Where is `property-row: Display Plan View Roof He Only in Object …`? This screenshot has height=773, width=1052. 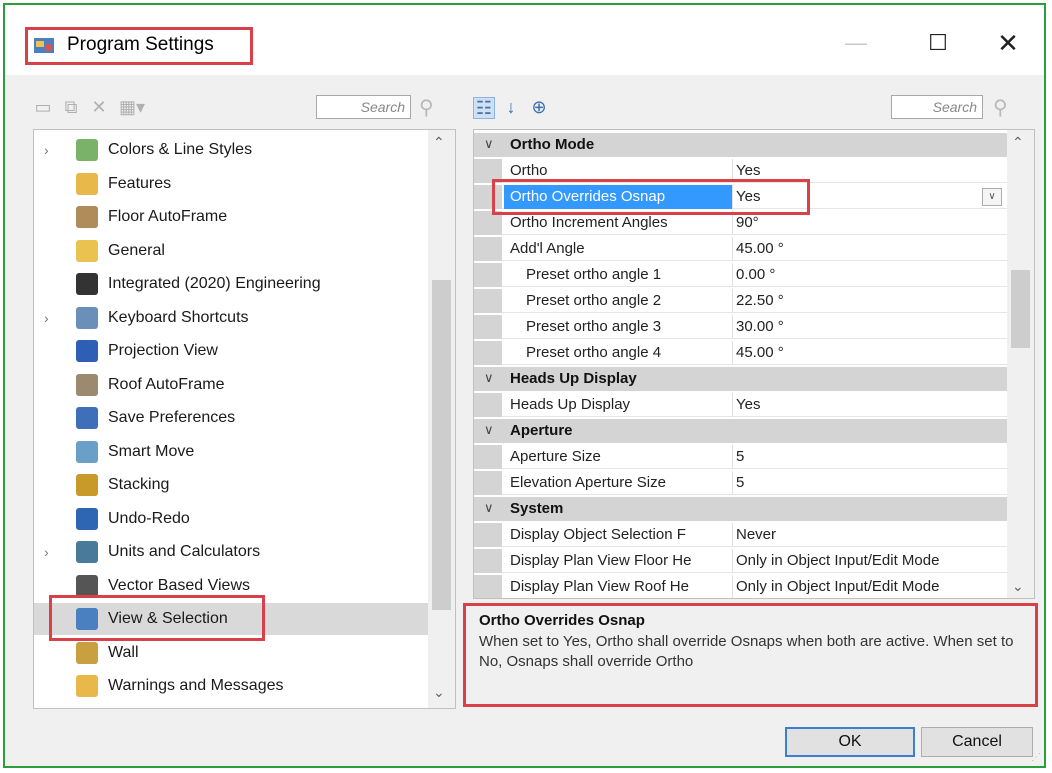 property-row: Display Plan View Roof He Only in Object … is located at coordinates (741, 586).